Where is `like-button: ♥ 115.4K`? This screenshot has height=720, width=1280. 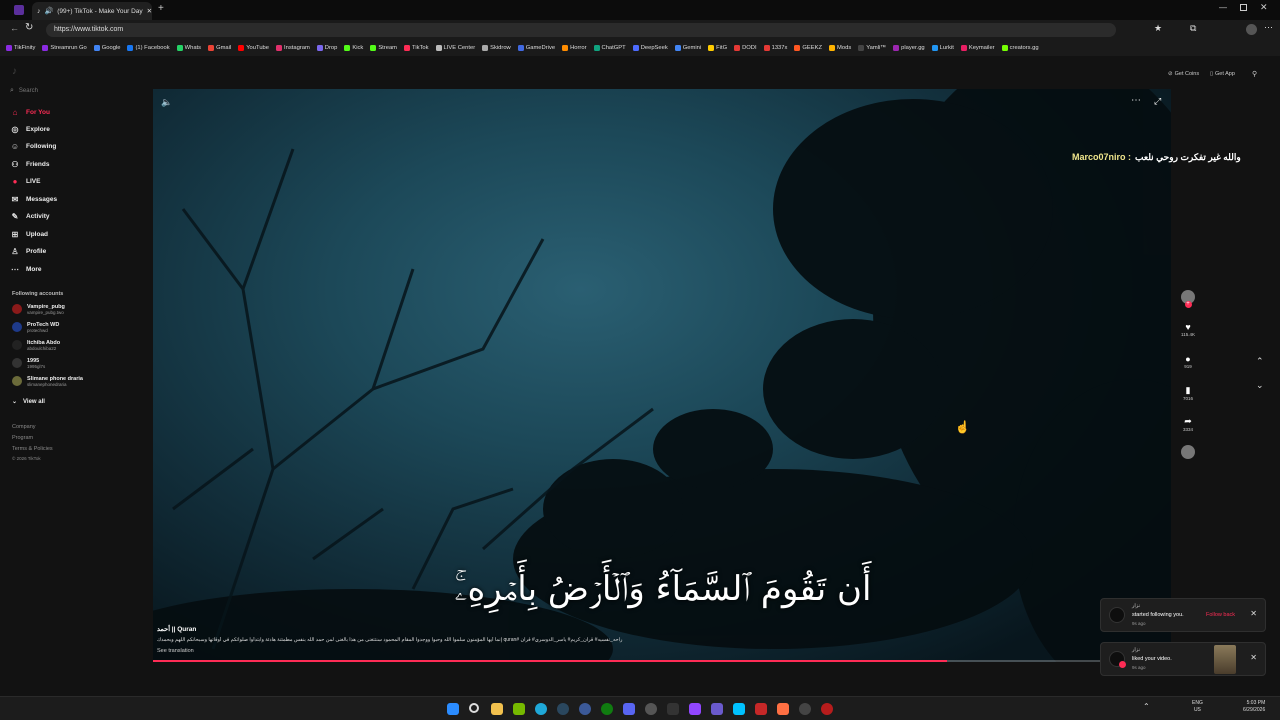
like-button: ♥ 115.4K is located at coordinates (1188, 329).